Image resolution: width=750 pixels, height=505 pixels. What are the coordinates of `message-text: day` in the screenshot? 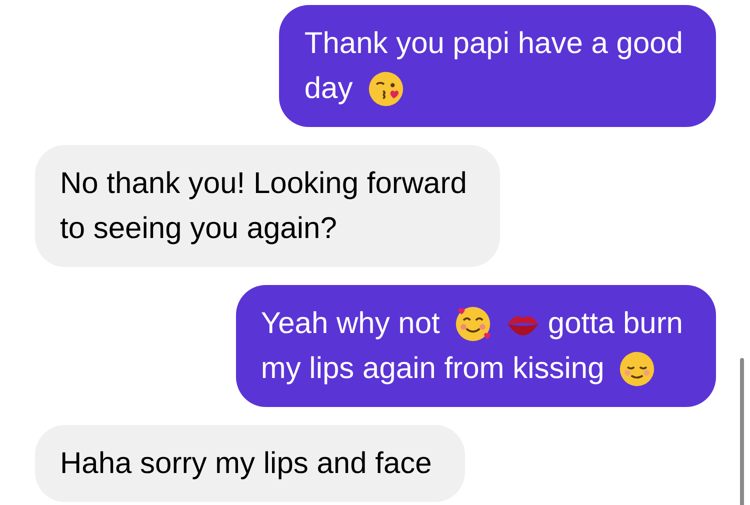 It's located at (328, 89).